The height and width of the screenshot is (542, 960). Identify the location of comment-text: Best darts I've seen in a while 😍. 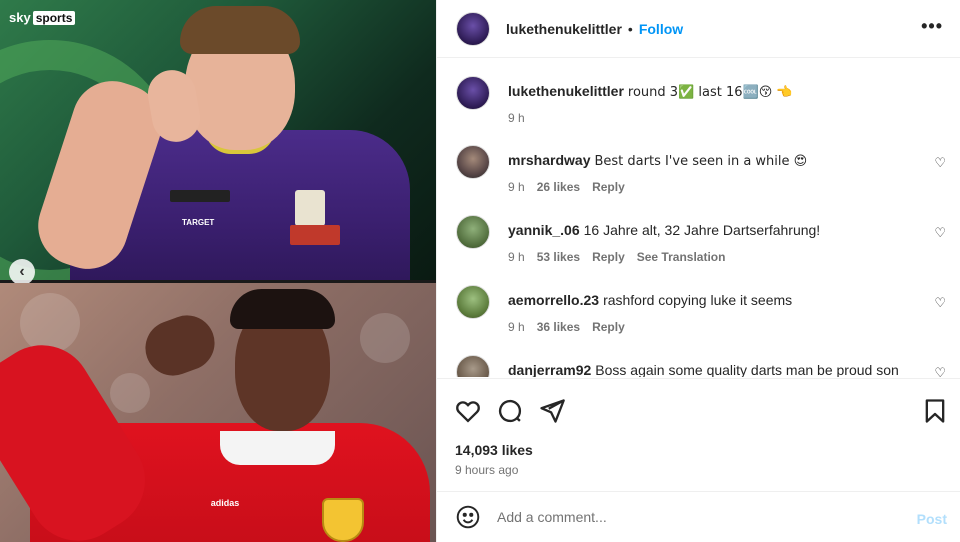
(701, 161).